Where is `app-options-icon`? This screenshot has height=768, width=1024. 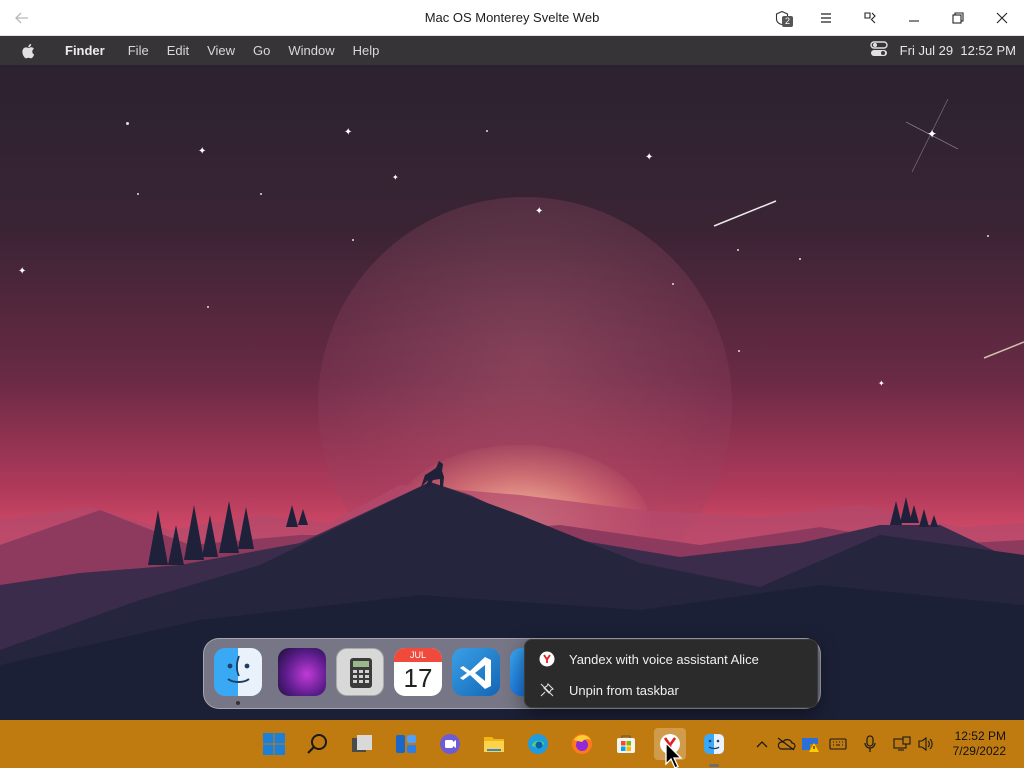 app-options-icon is located at coordinates (870, 18).